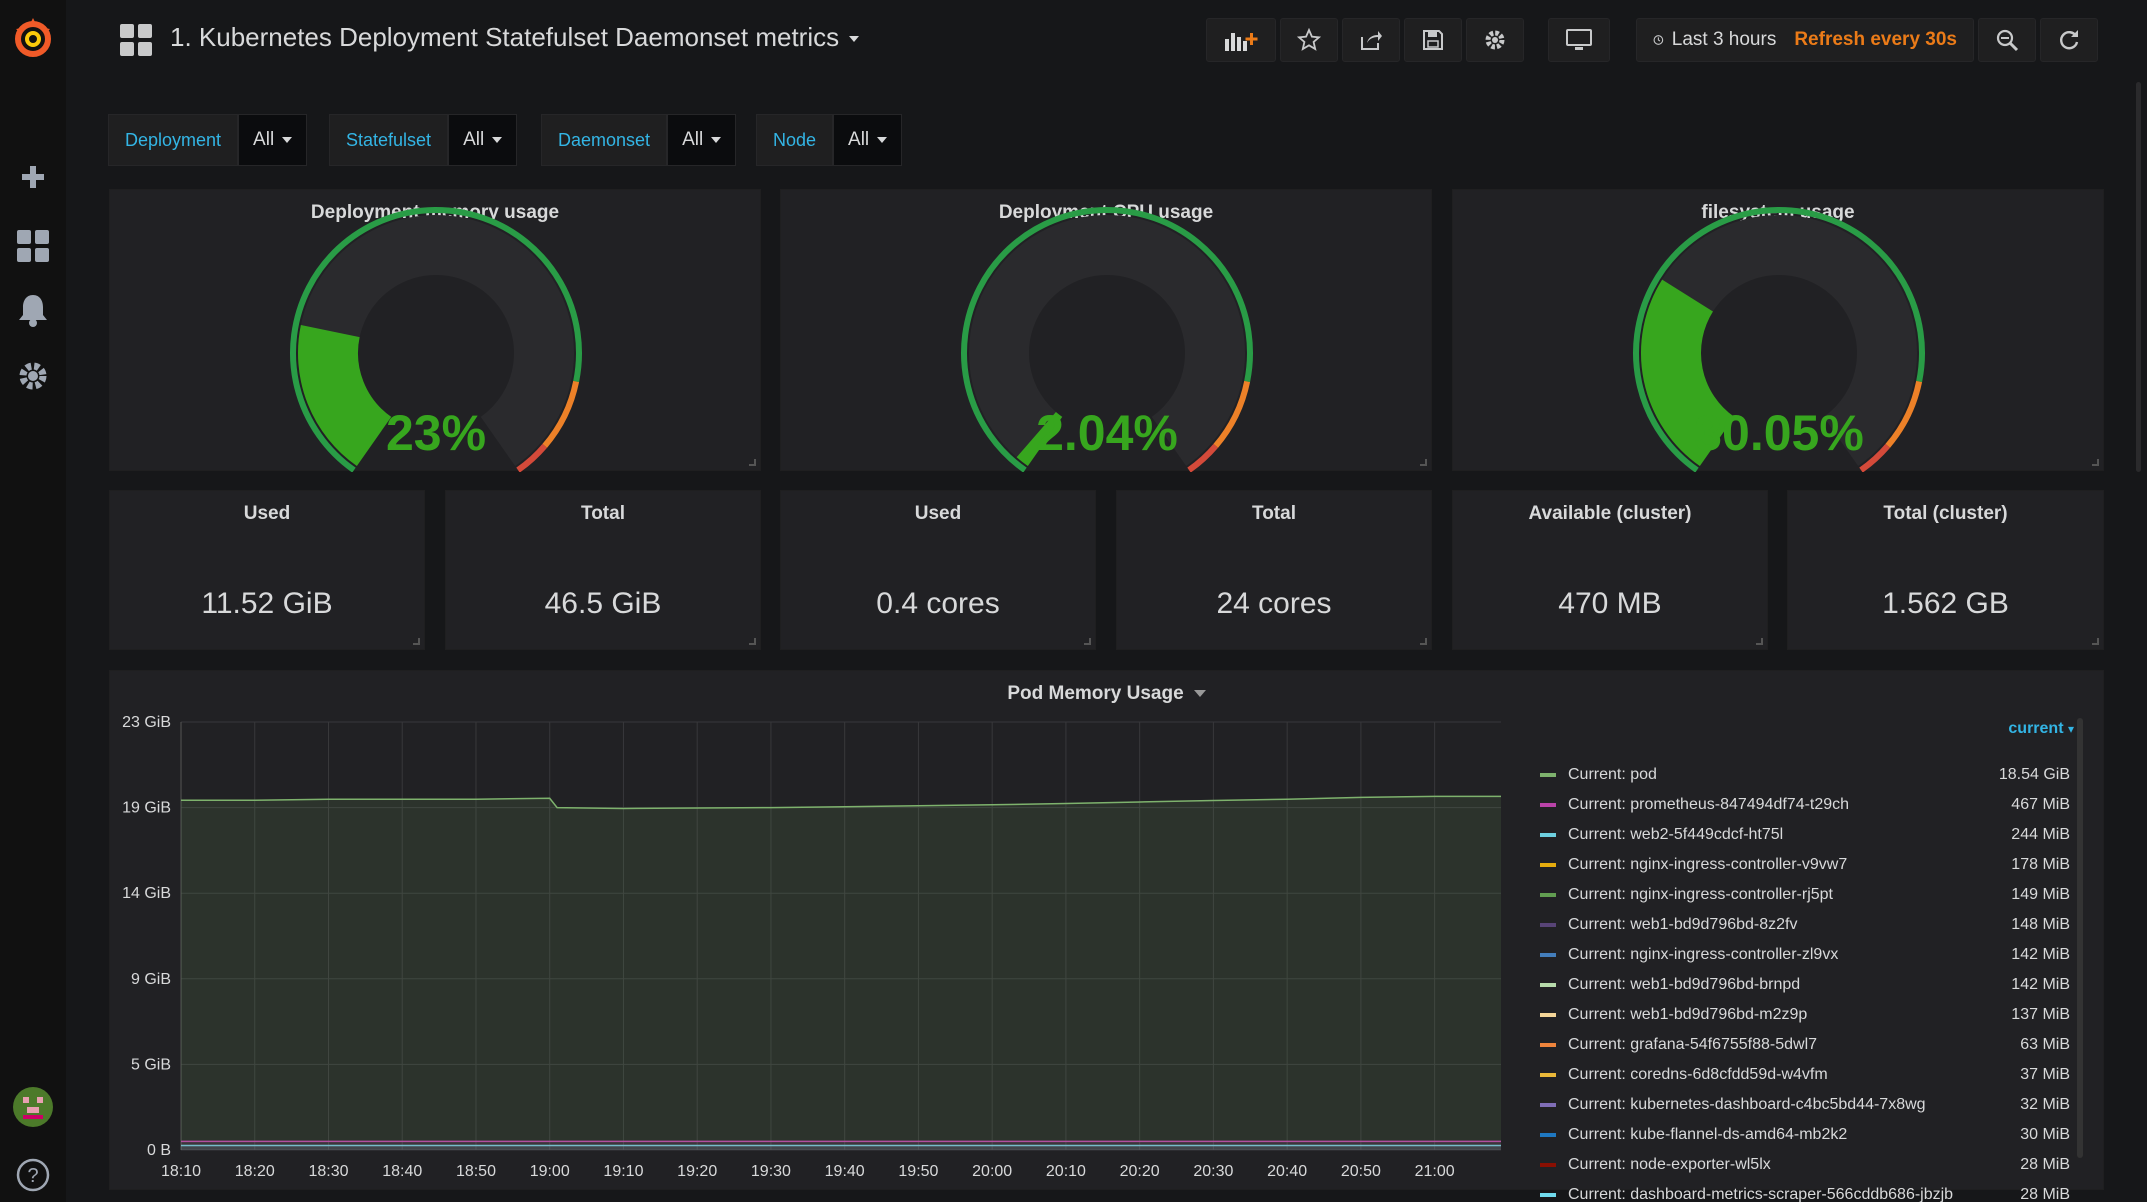  Describe the element at coordinates (1274, 570) in the screenshot. I see `stat-panel-cpu-total: Total 24 cores` at that location.